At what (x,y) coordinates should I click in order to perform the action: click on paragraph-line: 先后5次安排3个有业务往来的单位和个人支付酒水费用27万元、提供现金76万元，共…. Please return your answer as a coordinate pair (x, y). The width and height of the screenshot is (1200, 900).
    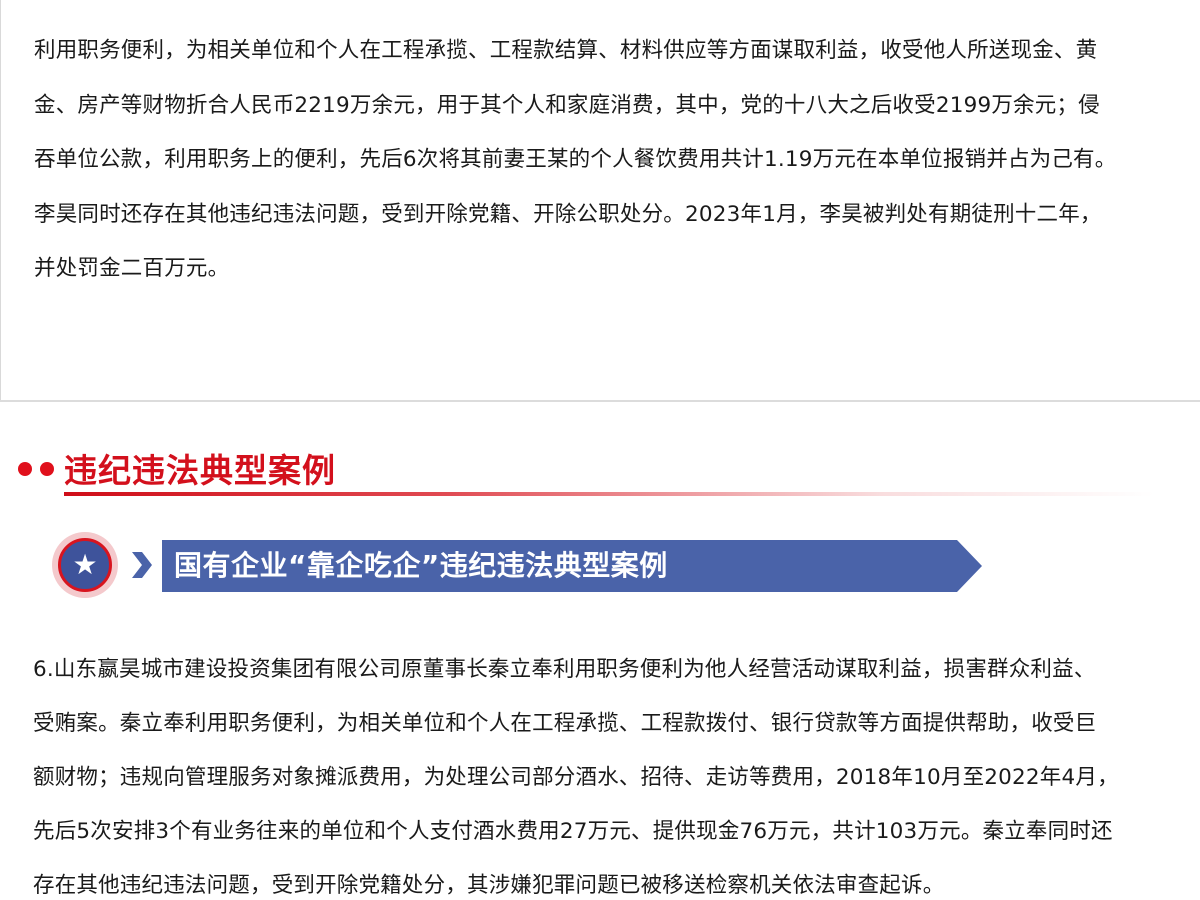
    Looking at the image, I should click on (573, 831).